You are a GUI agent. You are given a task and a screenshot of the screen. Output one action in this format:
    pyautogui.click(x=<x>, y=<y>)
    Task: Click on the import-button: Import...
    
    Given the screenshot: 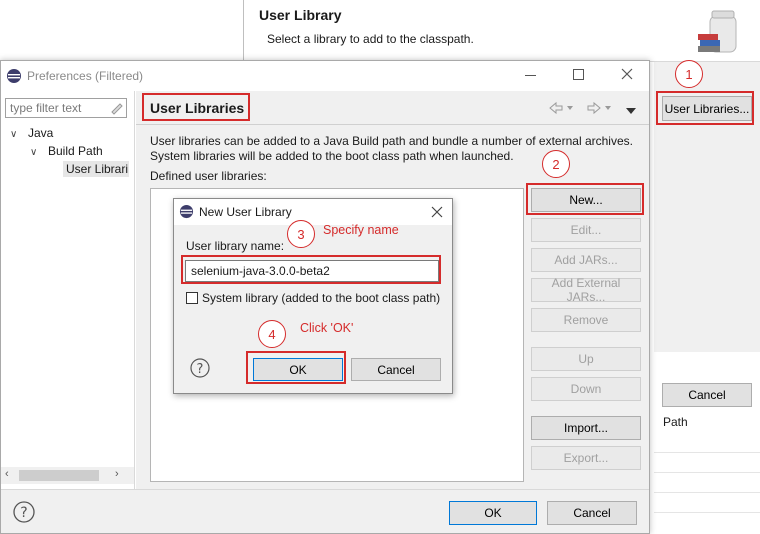 What is the action you would take?
    pyautogui.click(x=586, y=428)
    